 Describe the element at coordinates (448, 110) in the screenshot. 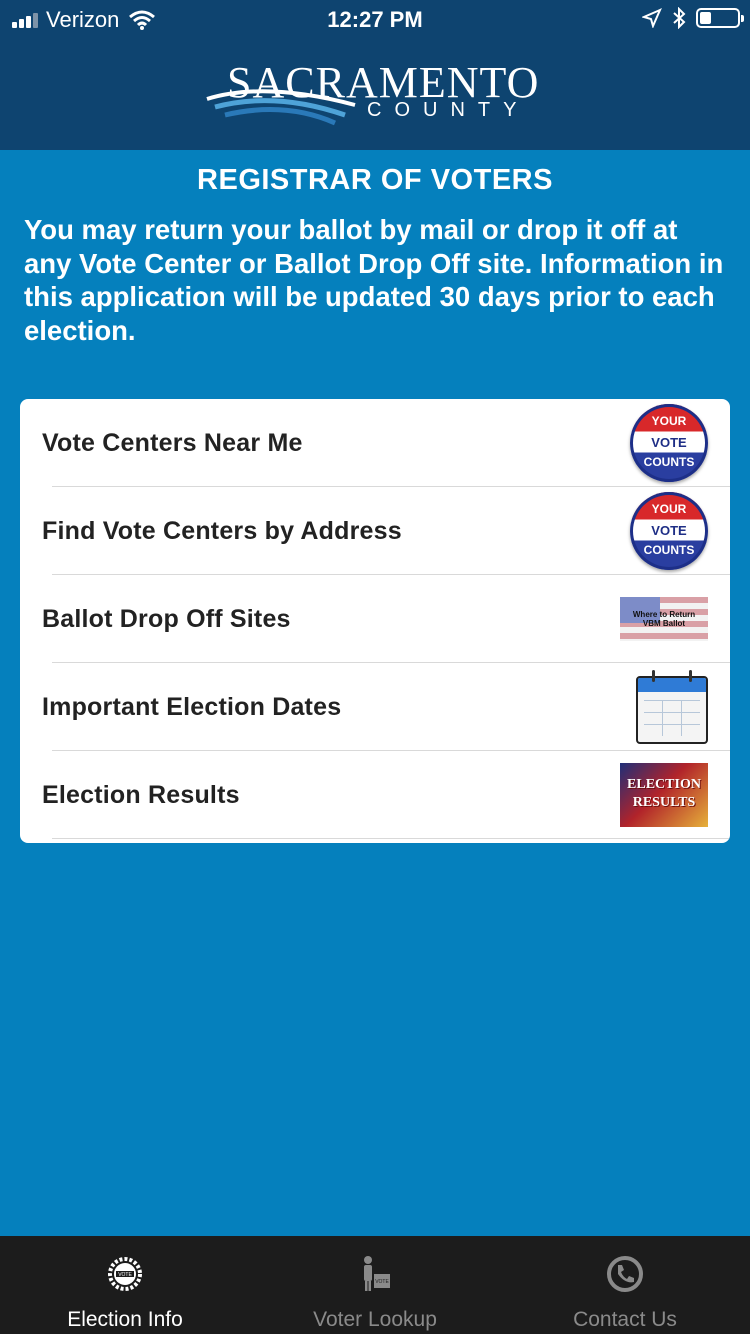

I see `logo-subtitle: COUNTY` at that location.